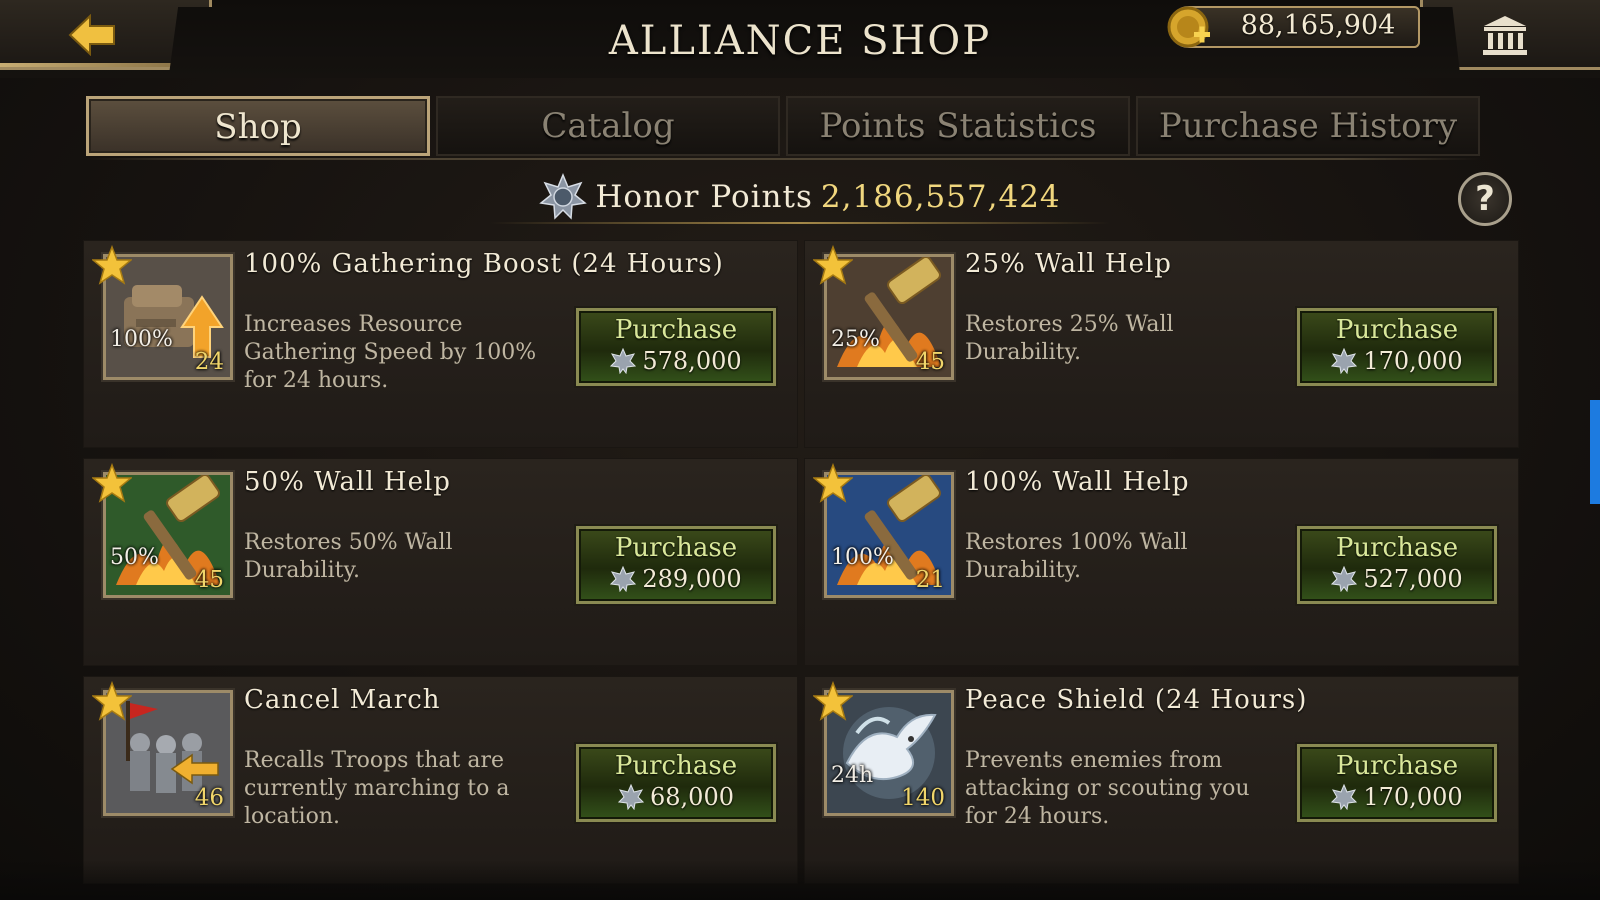 This screenshot has height=900, width=1600. Describe the element at coordinates (940, 197) in the screenshot. I see `honor-points-value: 2,186,557,424` at that location.